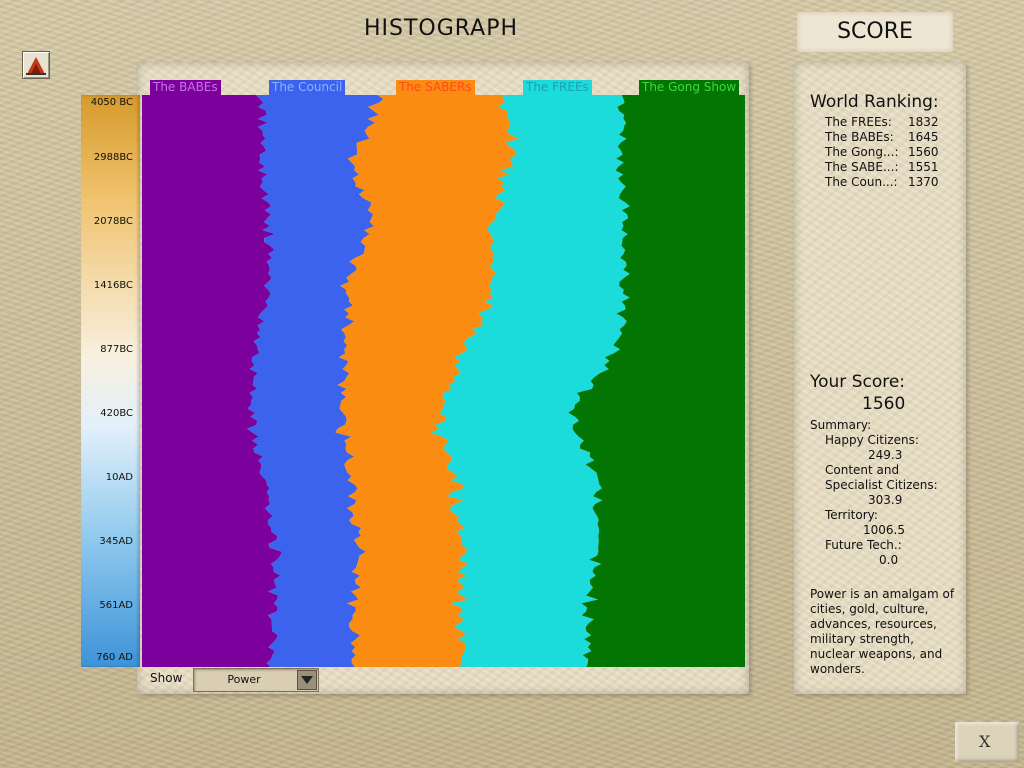 The height and width of the screenshot is (768, 1024). Describe the element at coordinates (166, 678) in the screenshot. I see `show-label: Show` at that location.